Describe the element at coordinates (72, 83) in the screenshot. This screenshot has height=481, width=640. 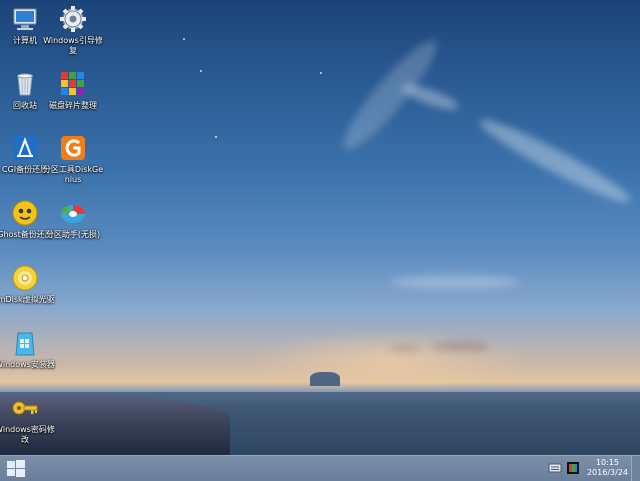
I see `defrag-icon` at that location.